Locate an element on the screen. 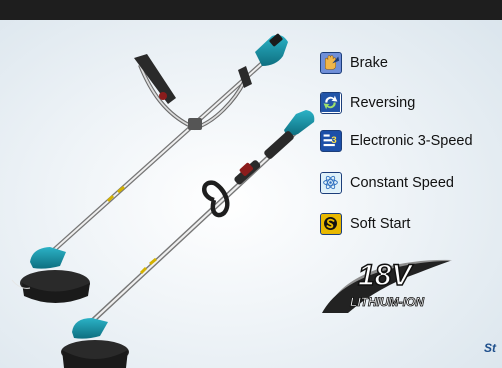 This screenshot has height=368, width=502. reversing-arrows-icon is located at coordinates (331, 103).